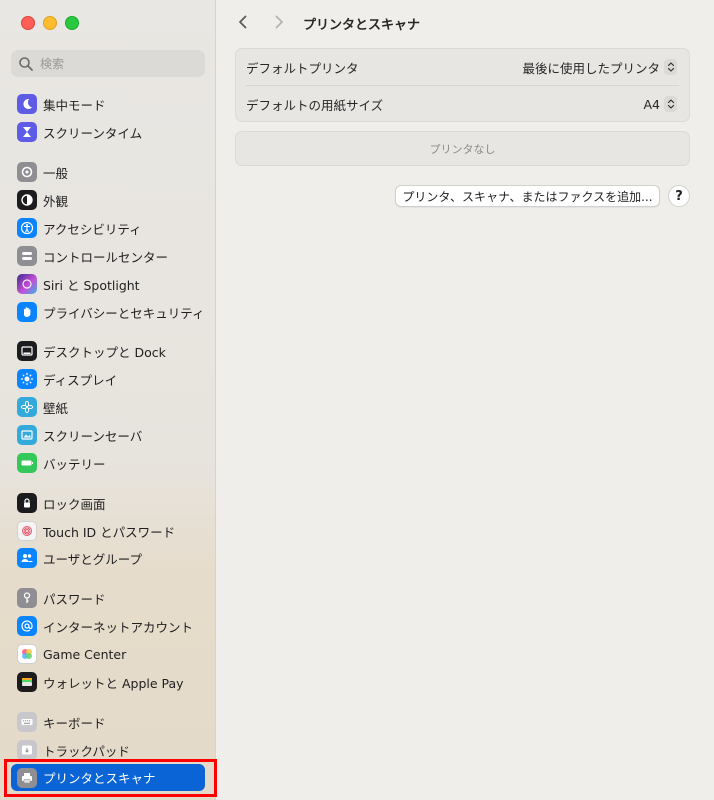 The width and height of the screenshot is (714, 800). I want to click on chevron-right-icon, so click(279, 22).